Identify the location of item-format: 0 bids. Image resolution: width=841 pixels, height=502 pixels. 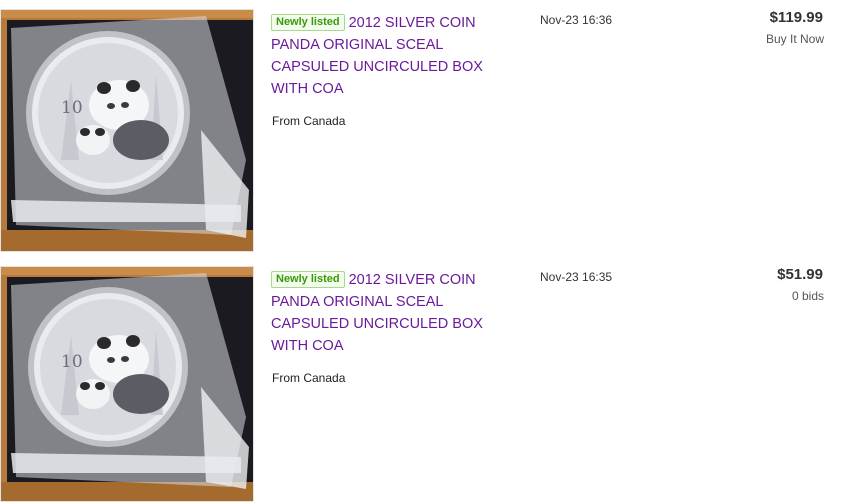
(807, 296).